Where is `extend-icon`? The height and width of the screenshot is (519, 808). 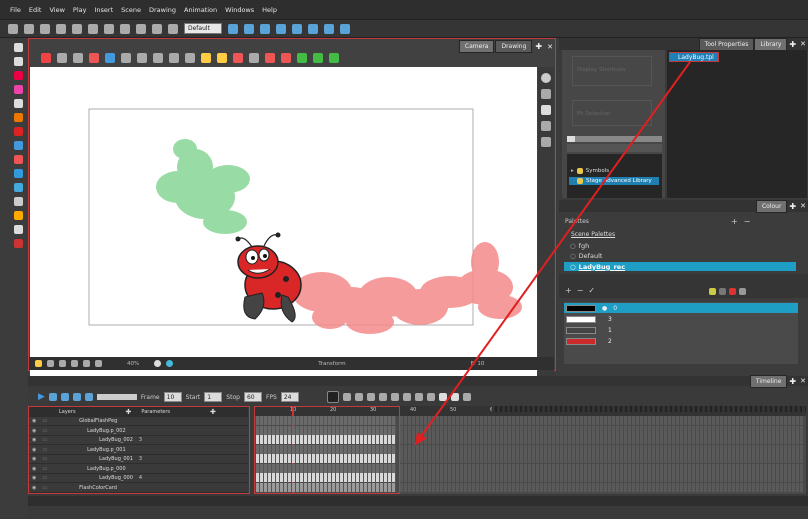
extend-icon is located at coordinates (406, 397).